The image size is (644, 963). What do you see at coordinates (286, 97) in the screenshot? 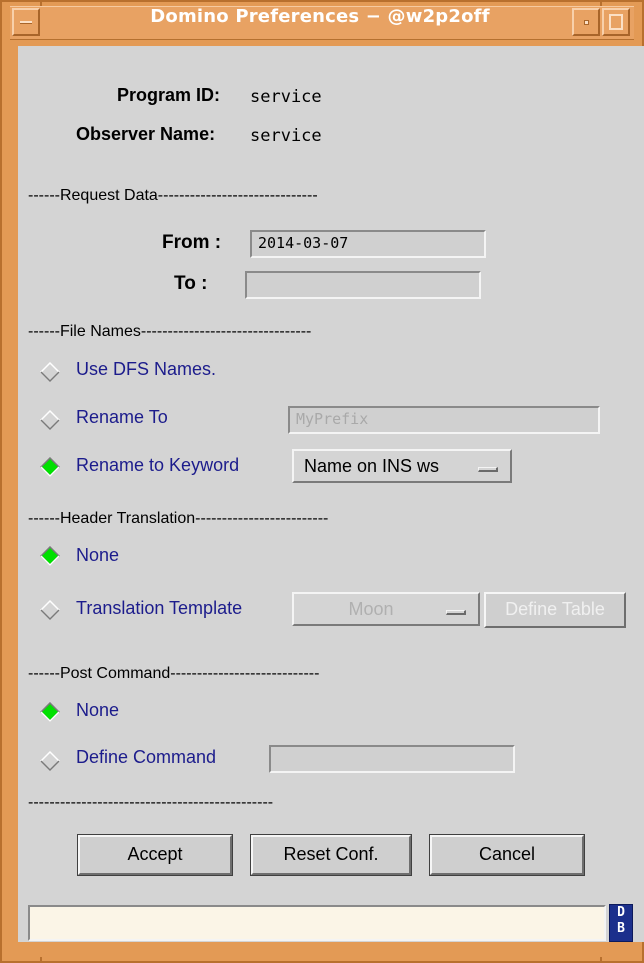
I see `program-id-value: service` at bounding box center [286, 97].